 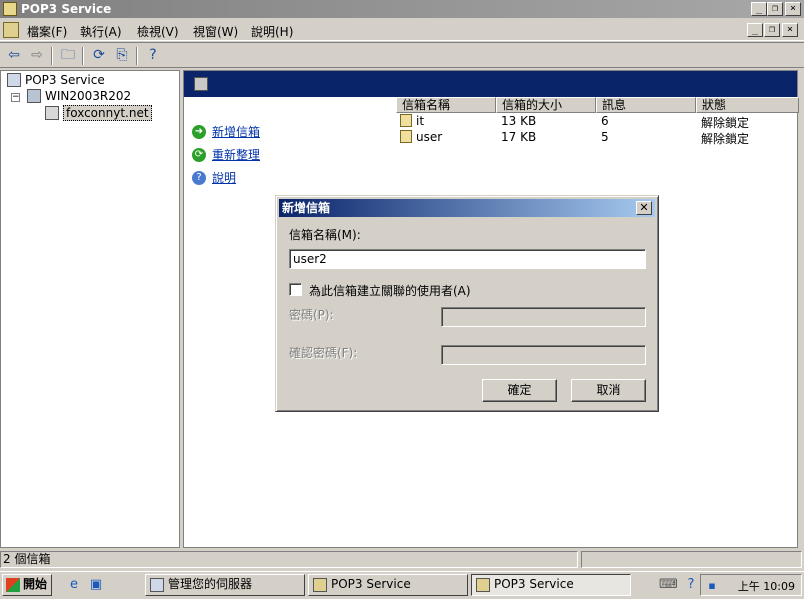 What do you see at coordinates (597, 137) in the screenshot?
I see `table-row: user 17 KB 5 解除鎖定` at bounding box center [597, 137].